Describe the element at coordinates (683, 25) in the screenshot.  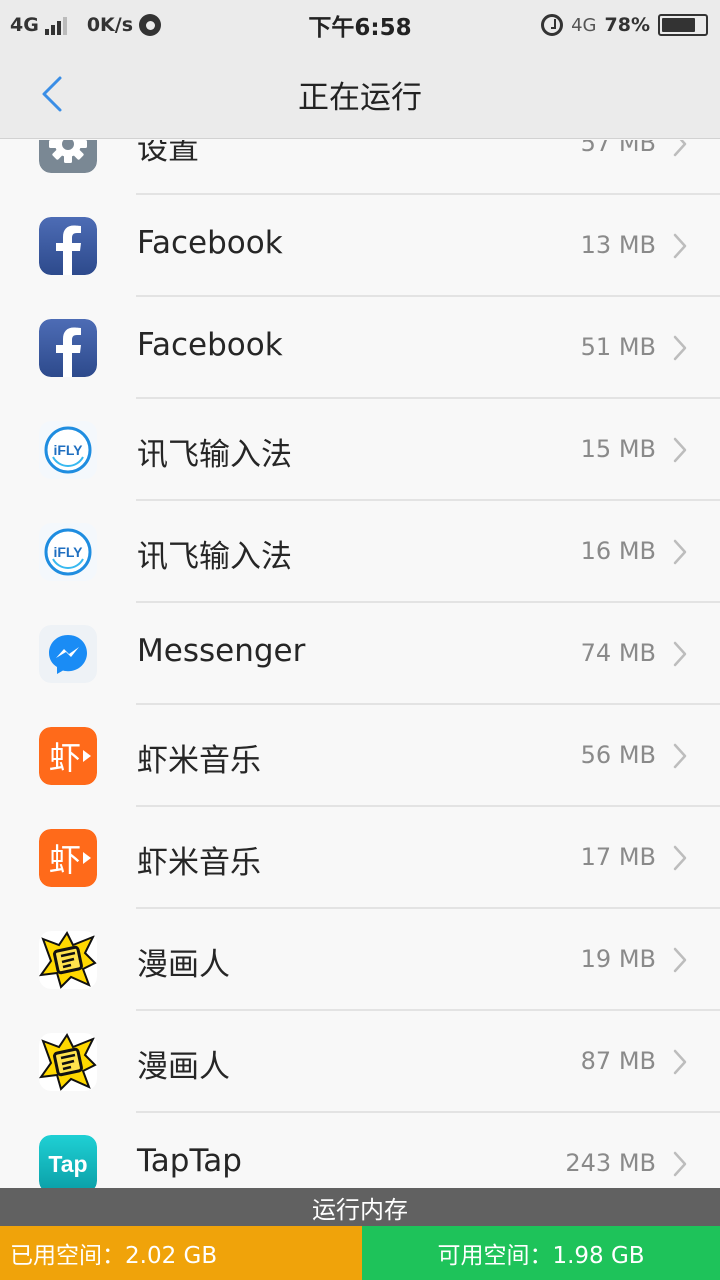
I see `battery-icon` at that location.